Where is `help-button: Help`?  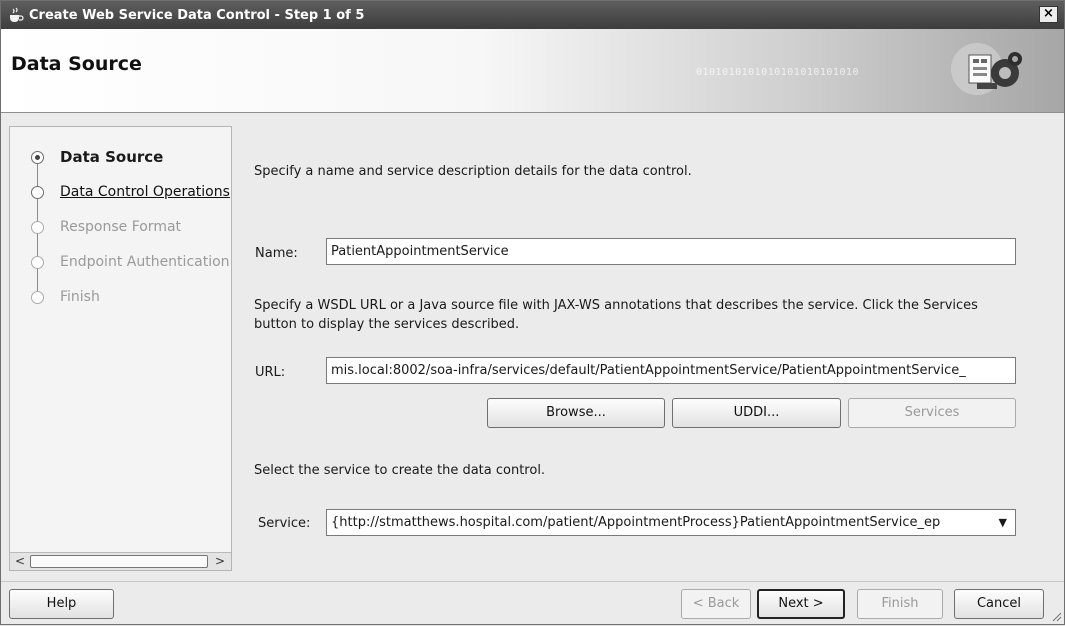 help-button: Help is located at coordinates (61, 604).